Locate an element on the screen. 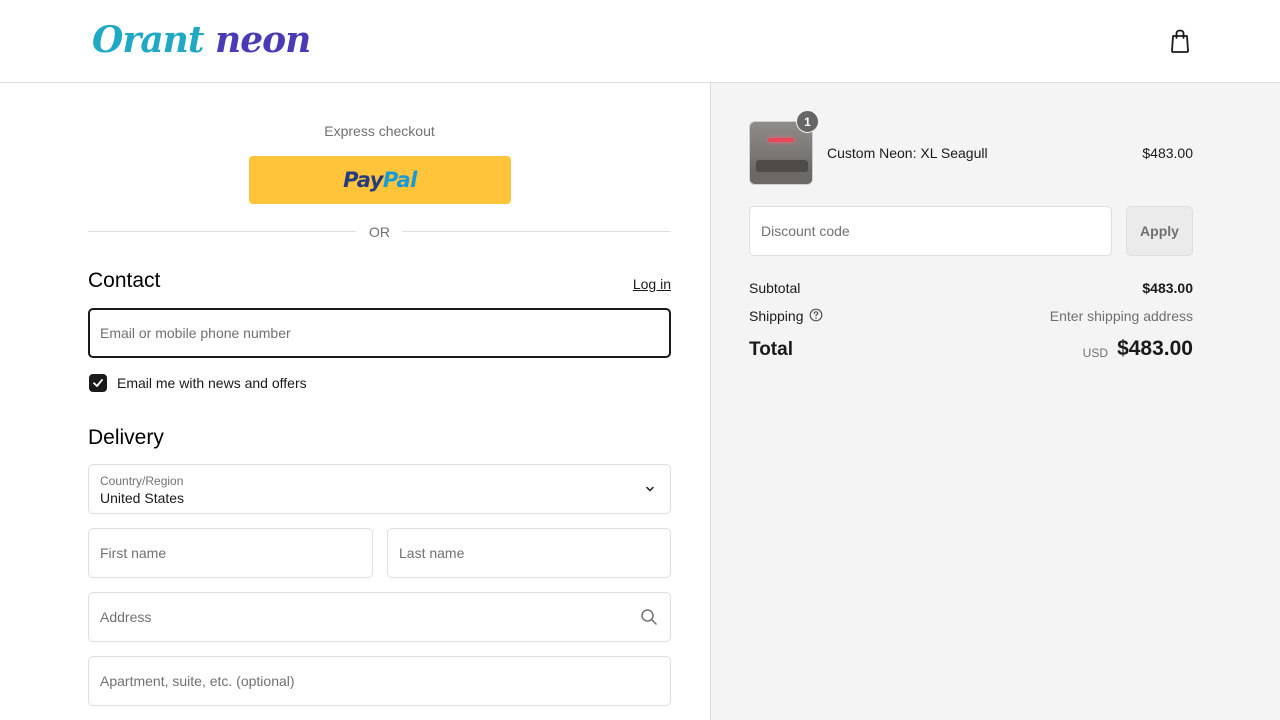 The width and height of the screenshot is (1280, 720). total-value: $483.00 is located at coordinates (1155, 348).